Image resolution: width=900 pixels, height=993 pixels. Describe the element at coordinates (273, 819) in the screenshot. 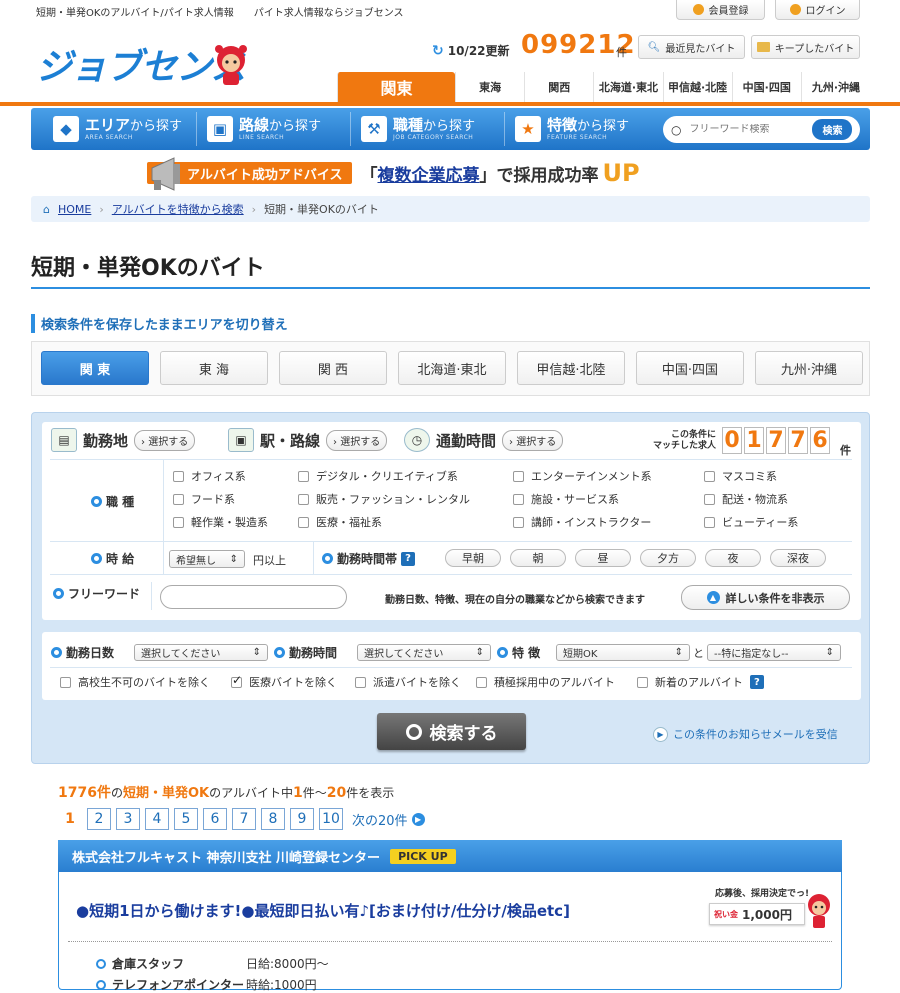

I see `page-link: 8` at that location.